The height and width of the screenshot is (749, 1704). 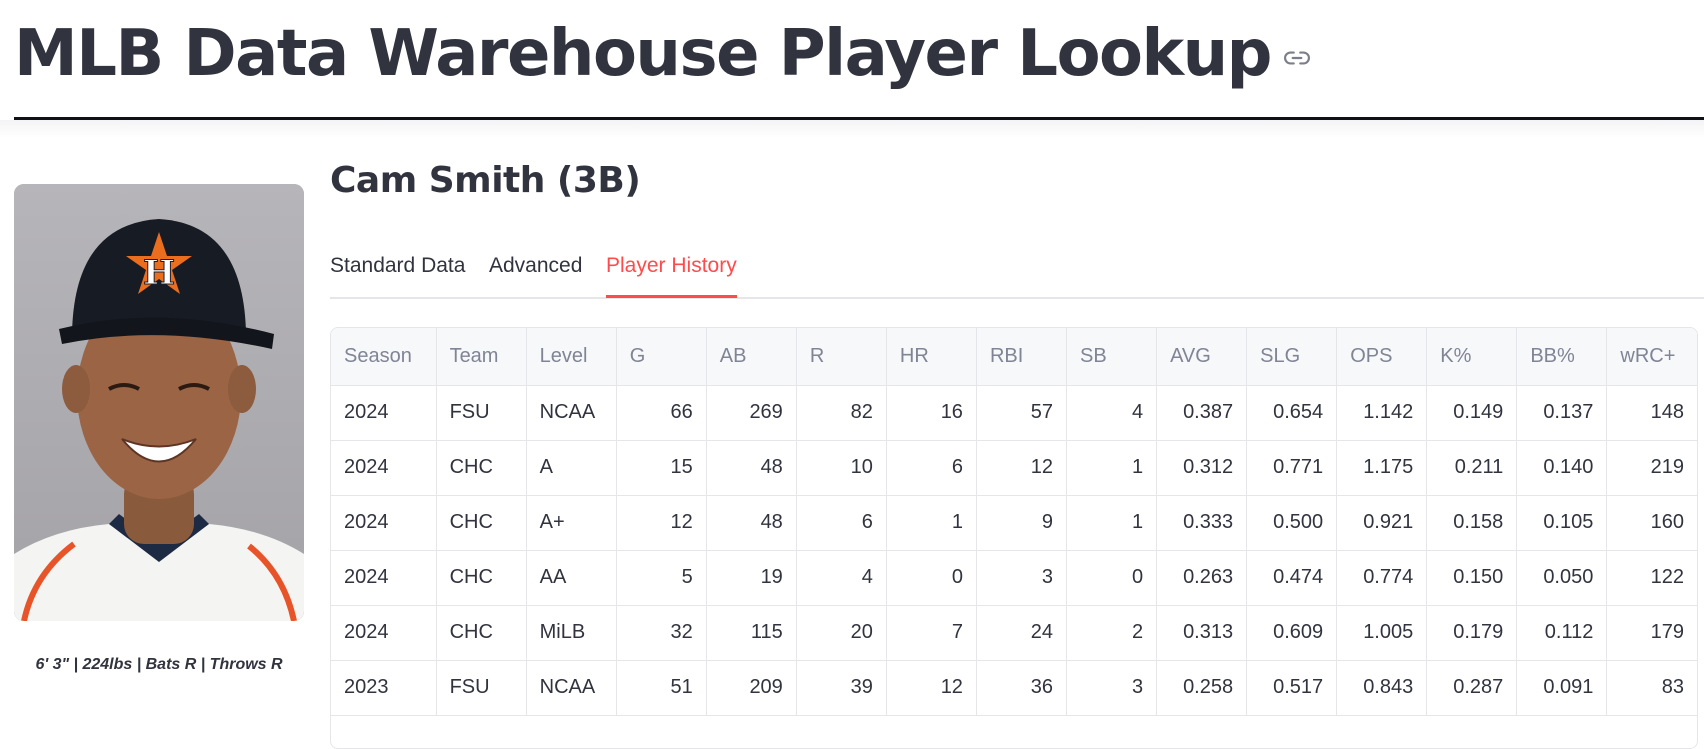 What do you see at coordinates (1651, 633) in the screenshot?
I see `table-cell: 179` at bounding box center [1651, 633].